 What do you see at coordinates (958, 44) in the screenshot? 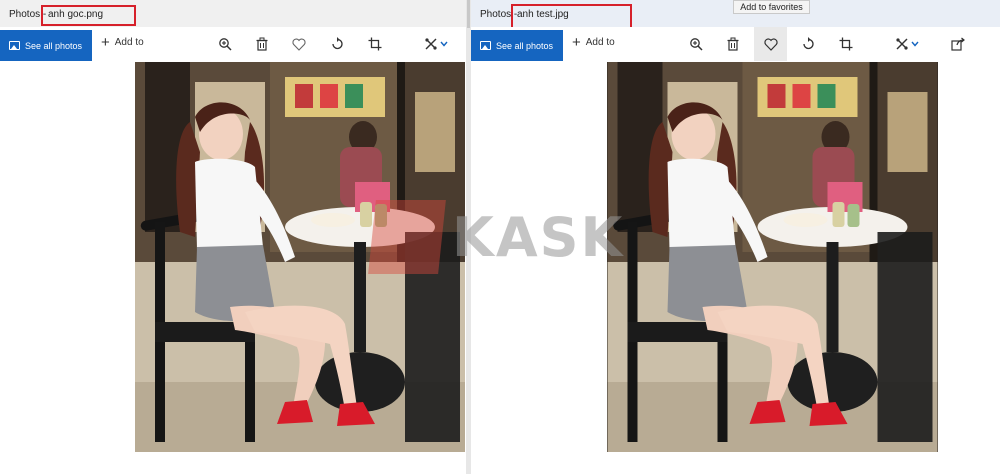
I see `share-icon` at bounding box center [958, 44].